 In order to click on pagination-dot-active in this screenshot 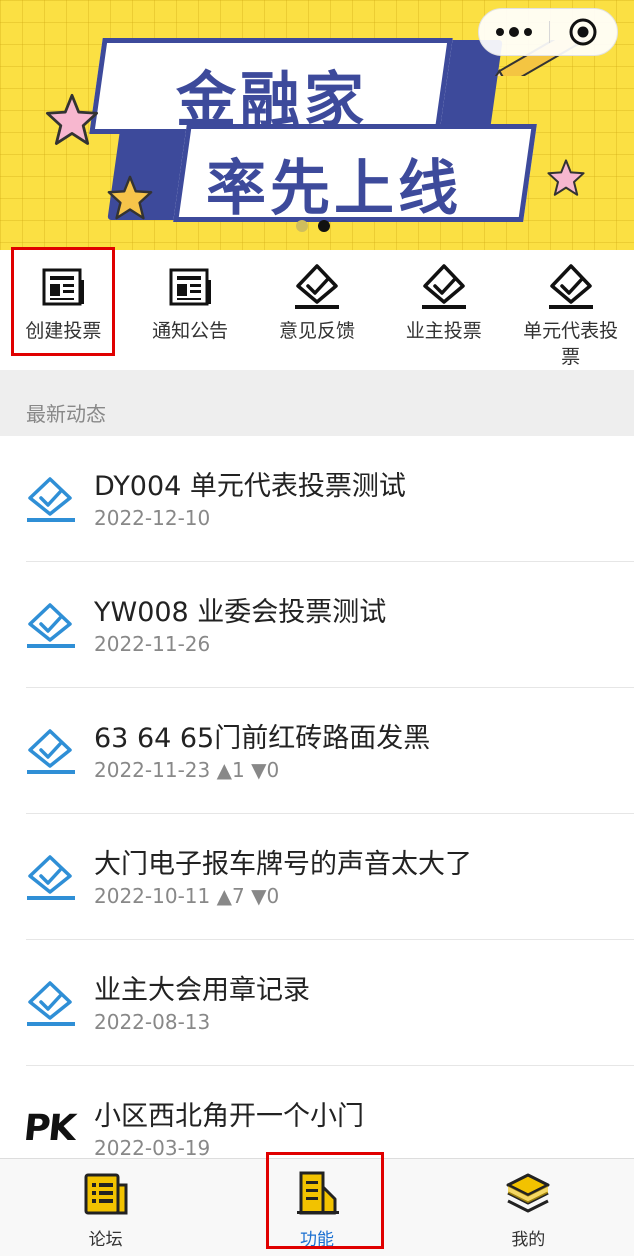, I will do `click(324, 226)`.